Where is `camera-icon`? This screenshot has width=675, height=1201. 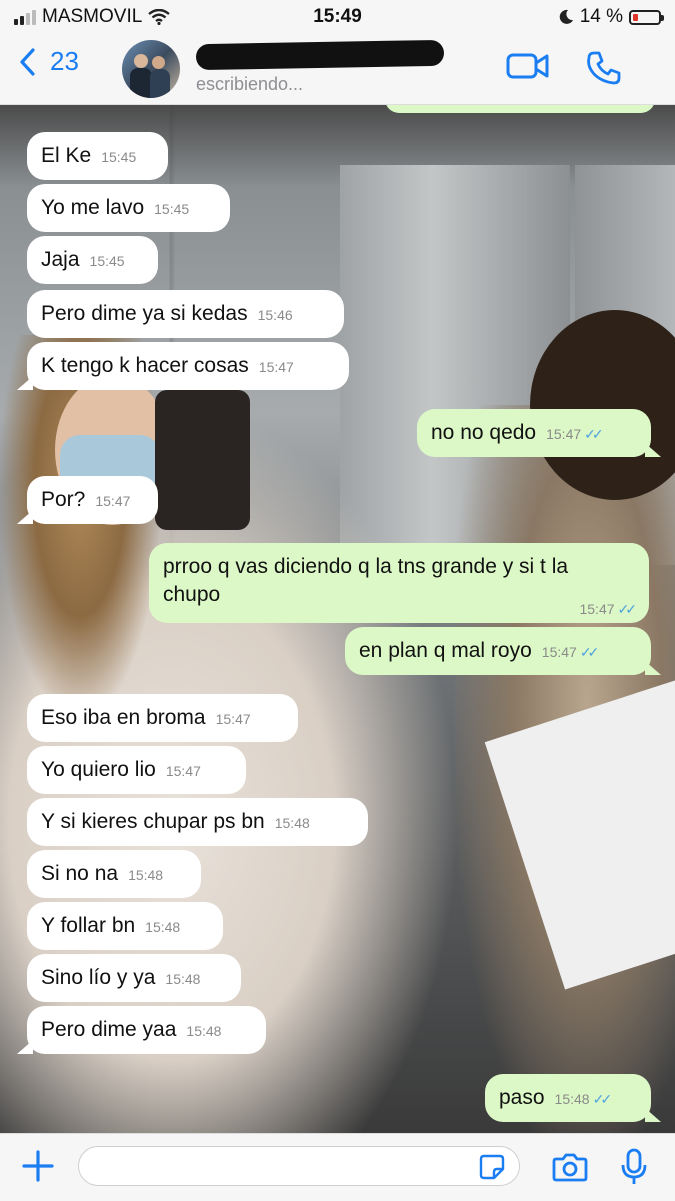 camera-icon is located at coordinates (570, 1167).